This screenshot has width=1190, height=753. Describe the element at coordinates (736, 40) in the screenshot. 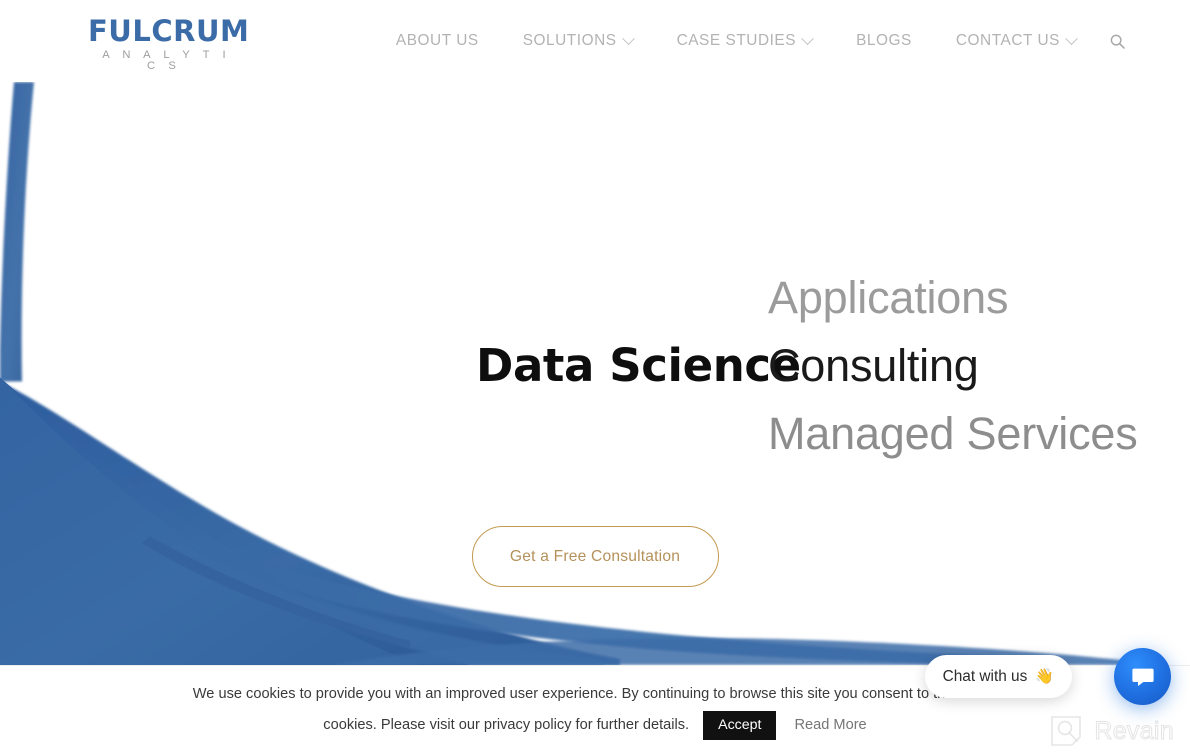

I see `nav-label: CASE STUDIES` at that location.